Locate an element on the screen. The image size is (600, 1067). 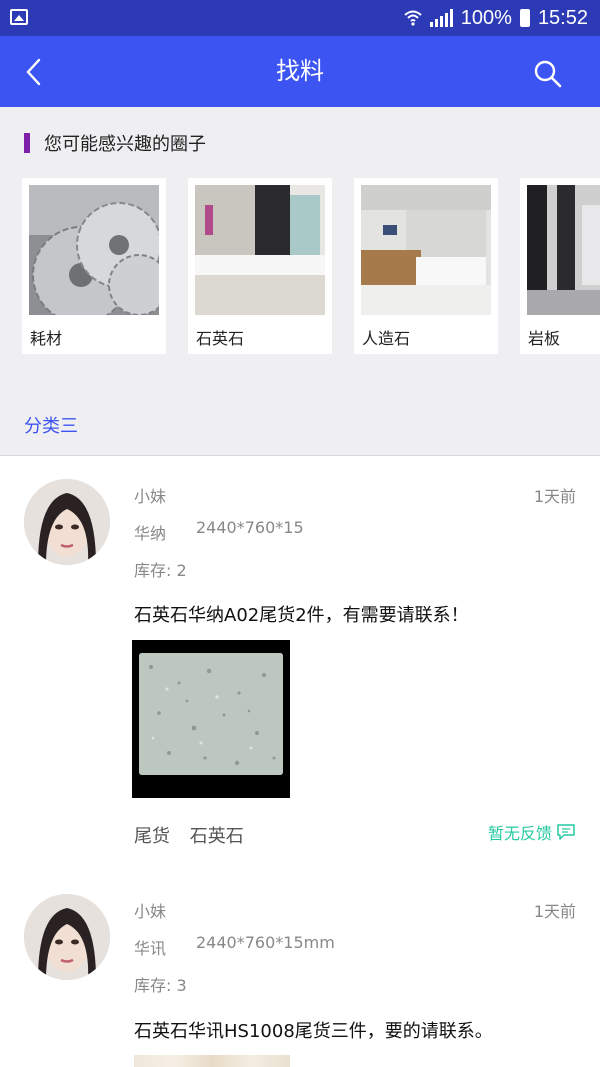
interest-card-slab: 岩板 is located at coordinates (560, 266).